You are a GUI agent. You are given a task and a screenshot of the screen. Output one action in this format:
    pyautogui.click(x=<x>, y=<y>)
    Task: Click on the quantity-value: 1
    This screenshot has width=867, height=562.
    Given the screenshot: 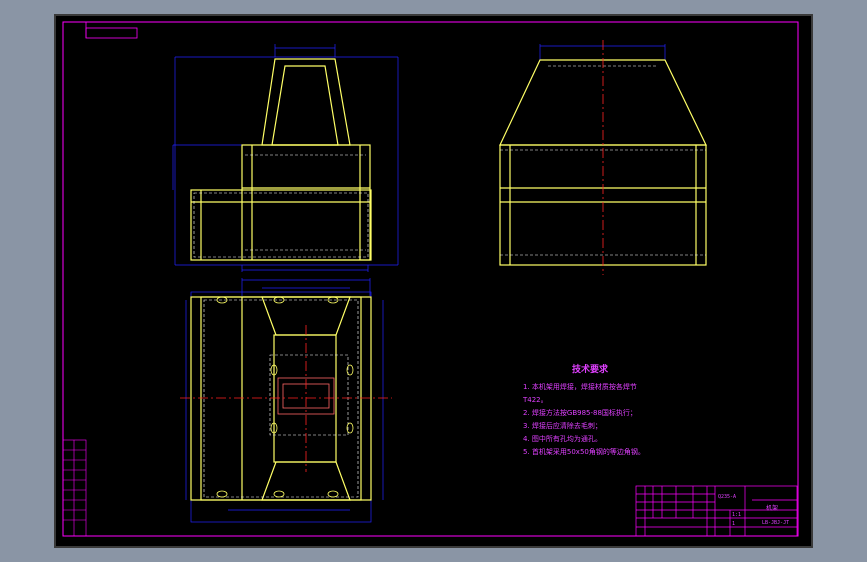 What is the action you would take?
    pyautogui.click(x=734, y=524)
    